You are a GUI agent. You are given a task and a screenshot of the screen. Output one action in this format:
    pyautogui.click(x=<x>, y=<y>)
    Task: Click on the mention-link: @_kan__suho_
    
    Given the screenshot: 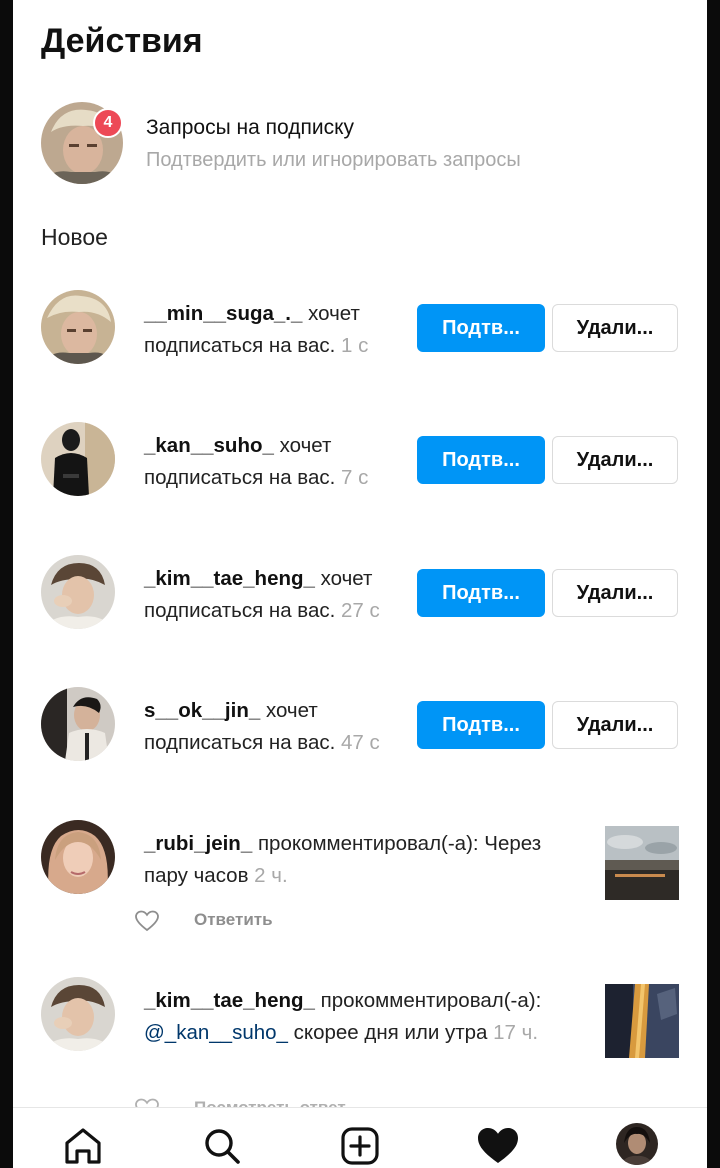 What is the action you would take?
    pyautogui.click(x=216, y=1032)
    